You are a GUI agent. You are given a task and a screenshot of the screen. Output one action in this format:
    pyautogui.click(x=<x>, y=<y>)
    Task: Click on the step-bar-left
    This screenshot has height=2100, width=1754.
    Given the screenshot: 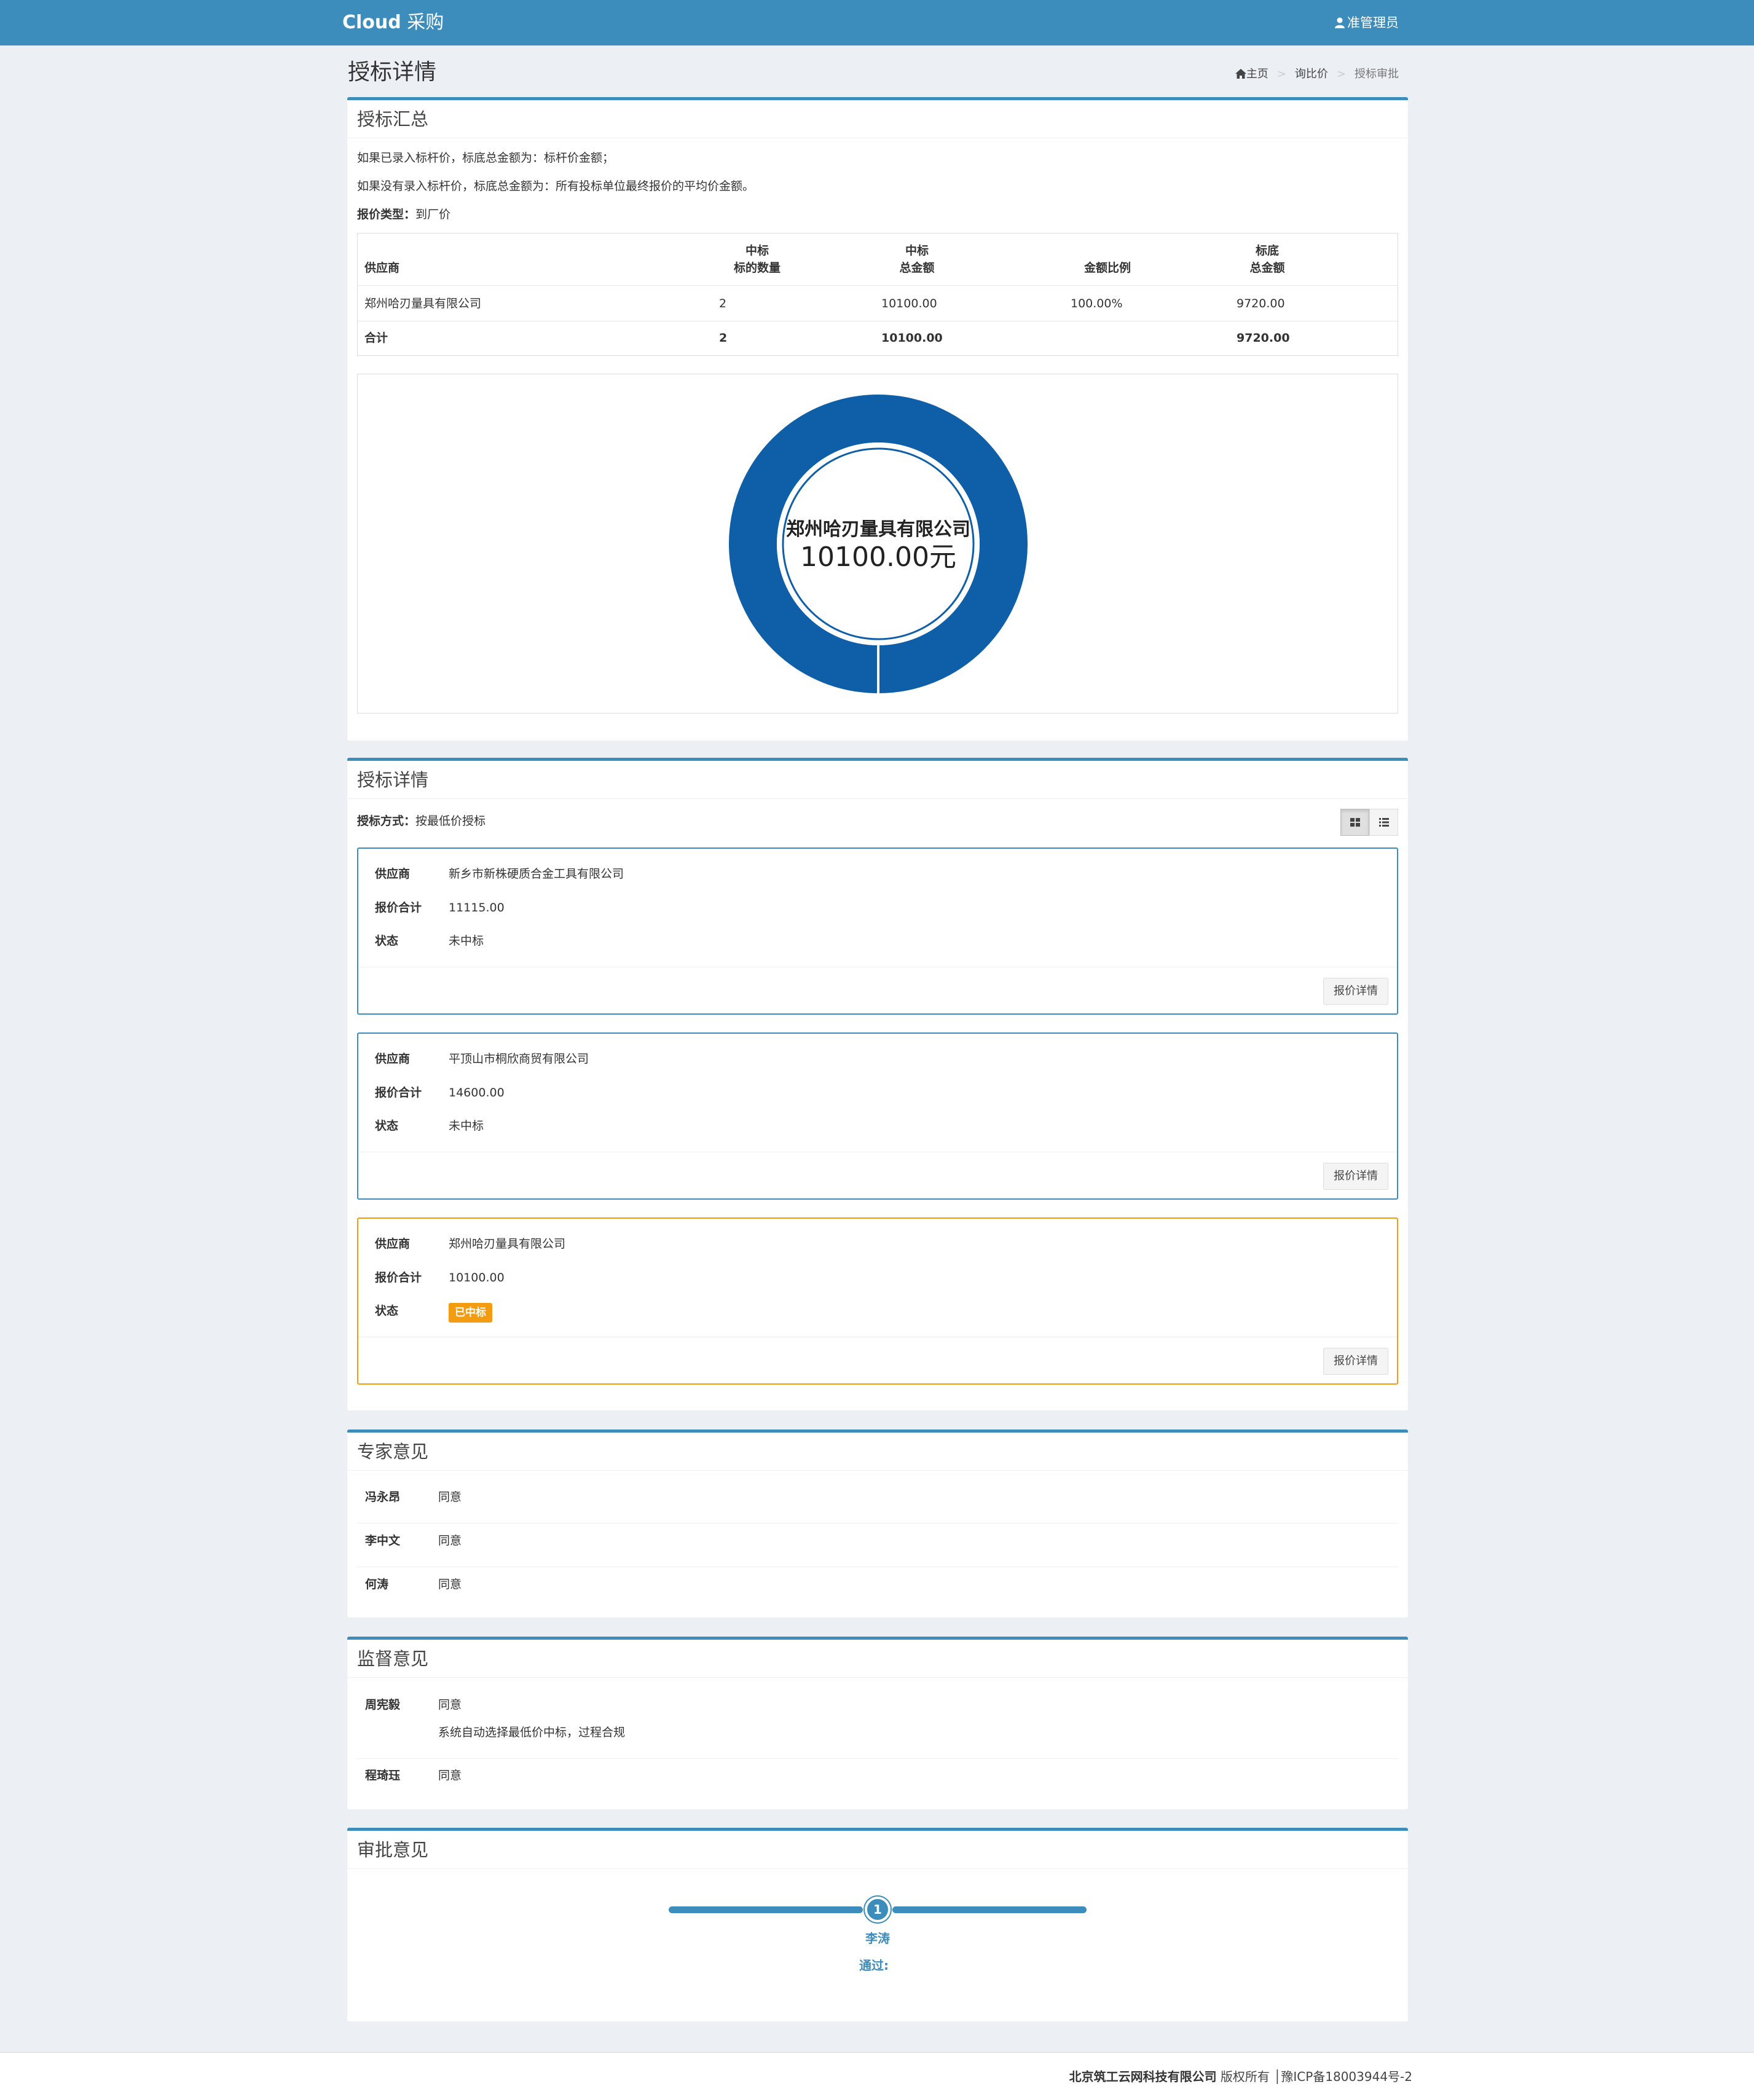 What is the action you would take?
    pyautogui.click(x=766, y=1910)
    